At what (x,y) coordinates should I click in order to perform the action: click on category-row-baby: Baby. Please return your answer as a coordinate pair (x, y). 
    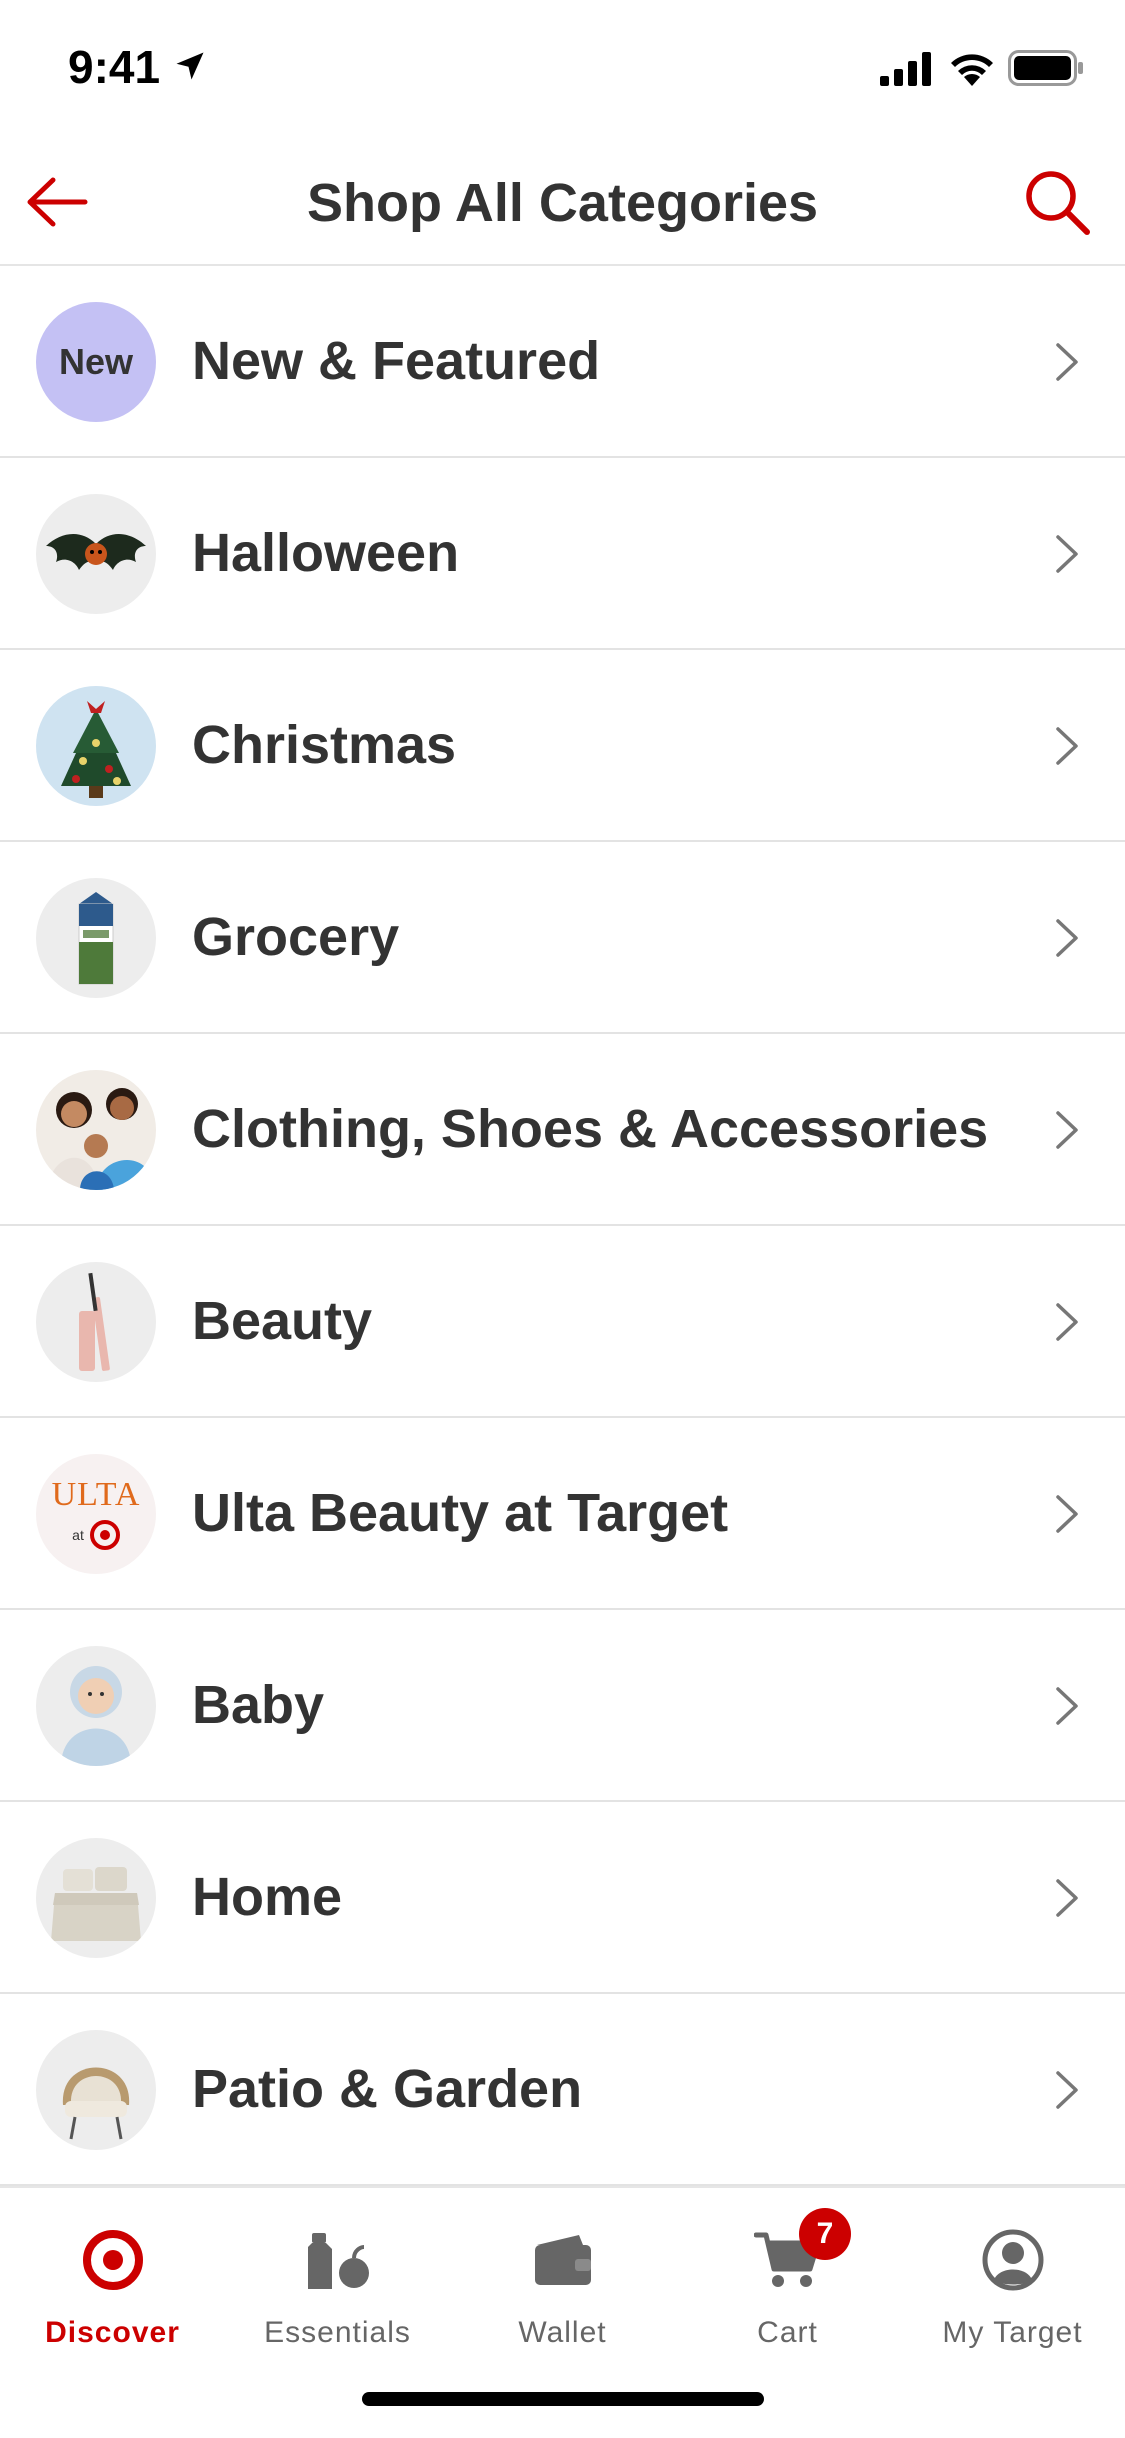
    Looking at the image, I should click on (562, 1706).